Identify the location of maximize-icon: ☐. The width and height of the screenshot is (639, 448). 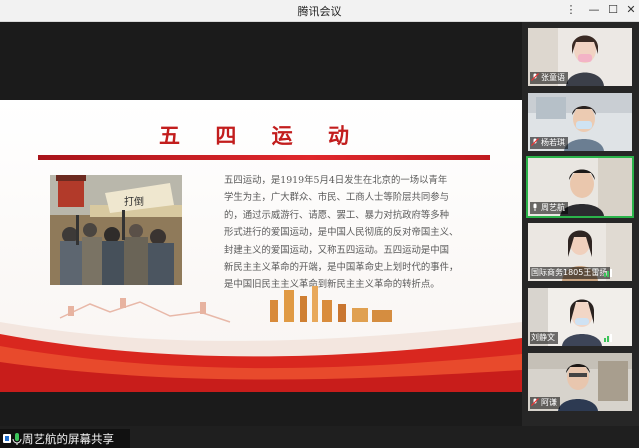
(613, 10).